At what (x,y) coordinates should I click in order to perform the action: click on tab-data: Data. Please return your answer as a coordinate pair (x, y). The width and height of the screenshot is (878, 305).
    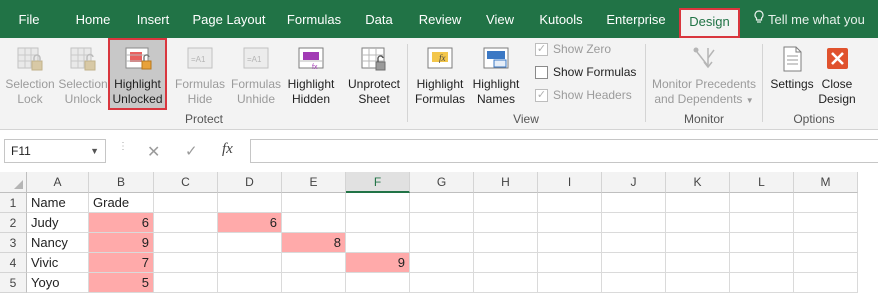
    Looking at the image, I should click on (379, 19).